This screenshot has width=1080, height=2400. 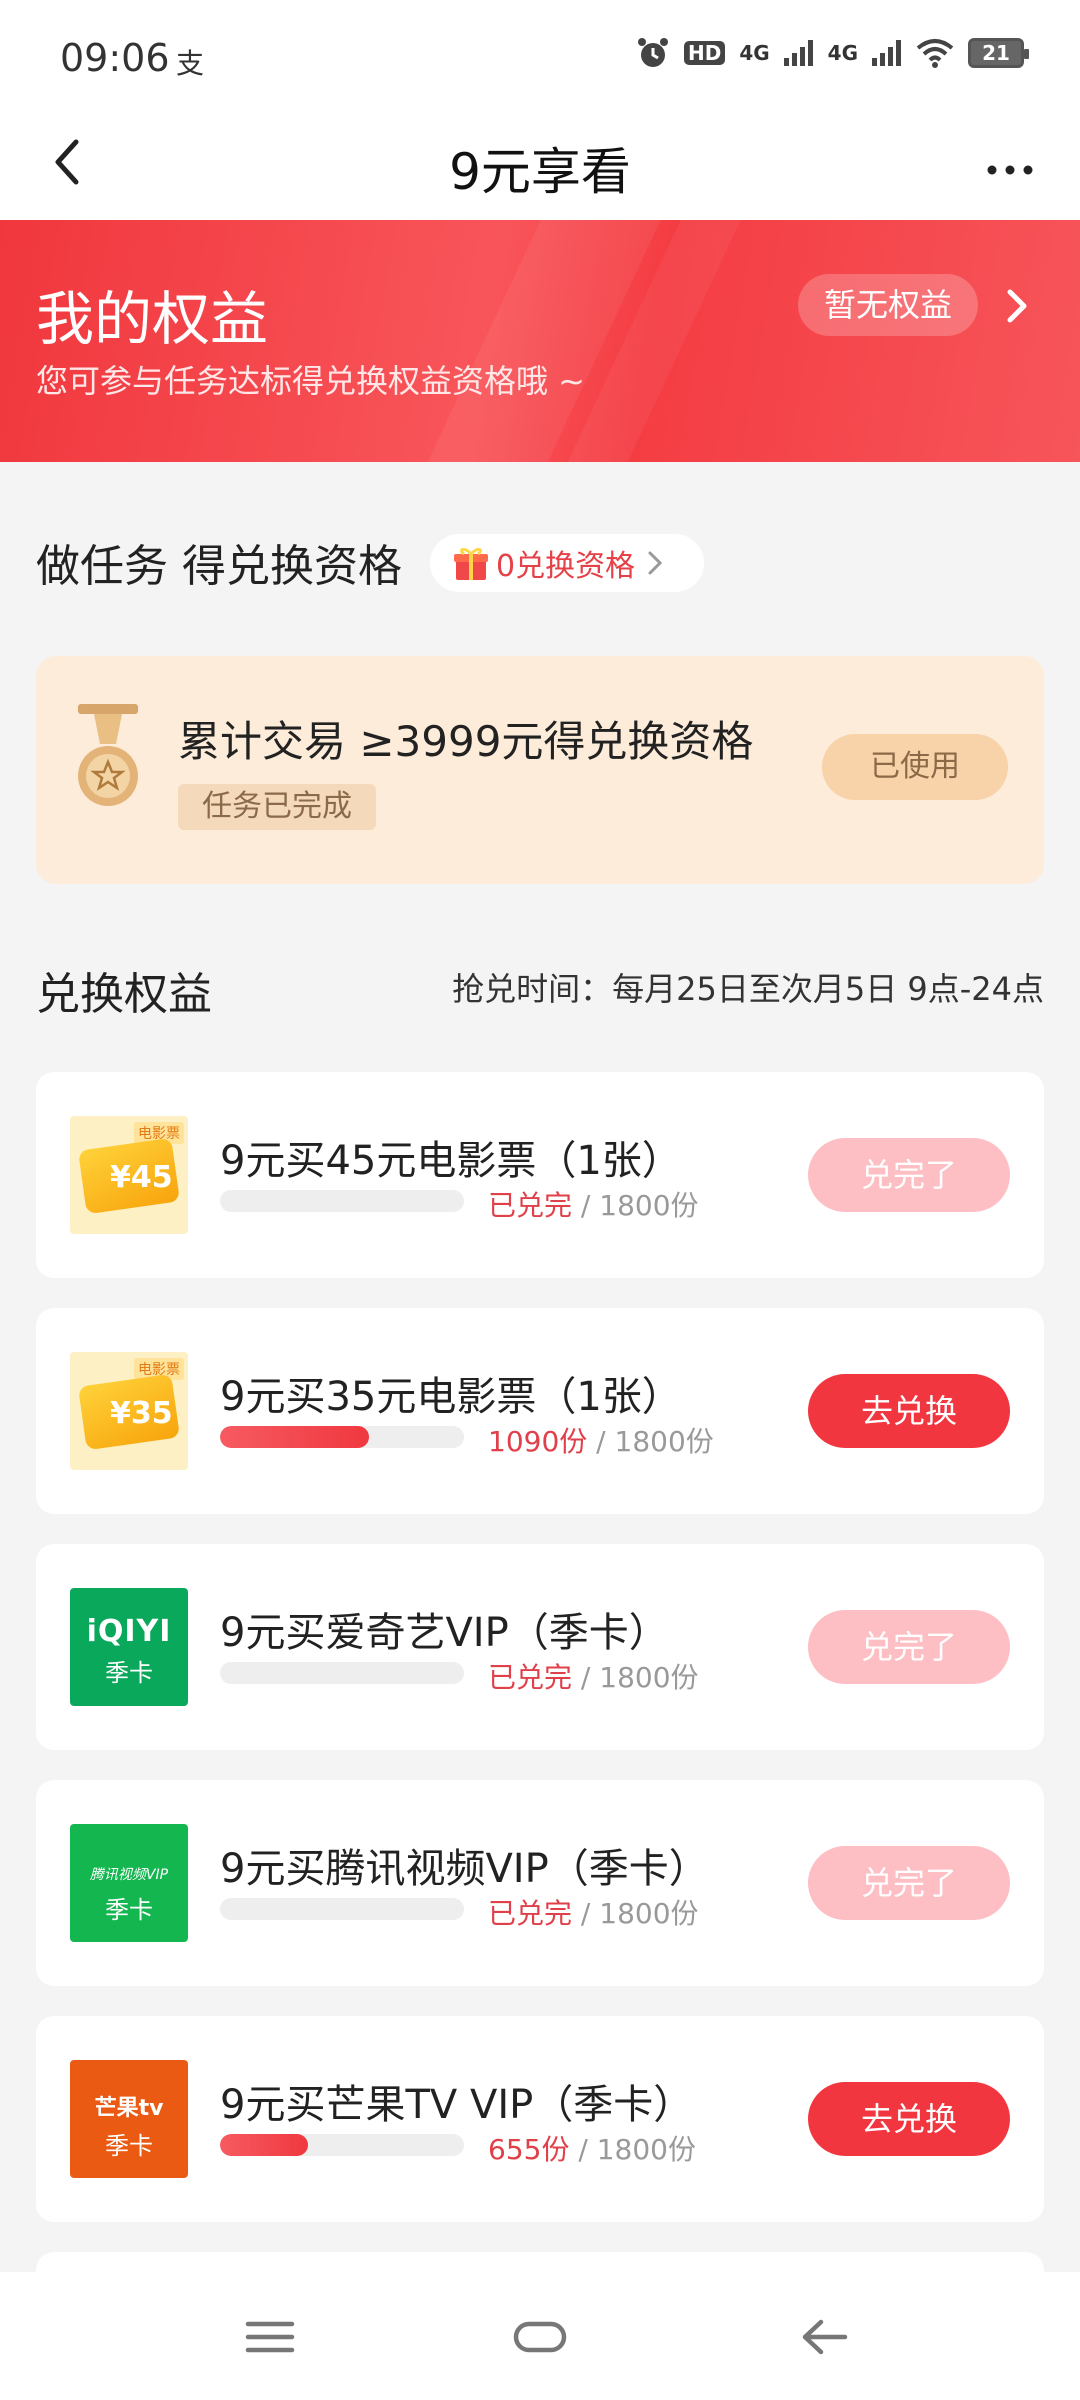 What do you see at coordinates (270, 2337) in the screenshot?
I see `menu-icon` at bounding box center [270, 2337].